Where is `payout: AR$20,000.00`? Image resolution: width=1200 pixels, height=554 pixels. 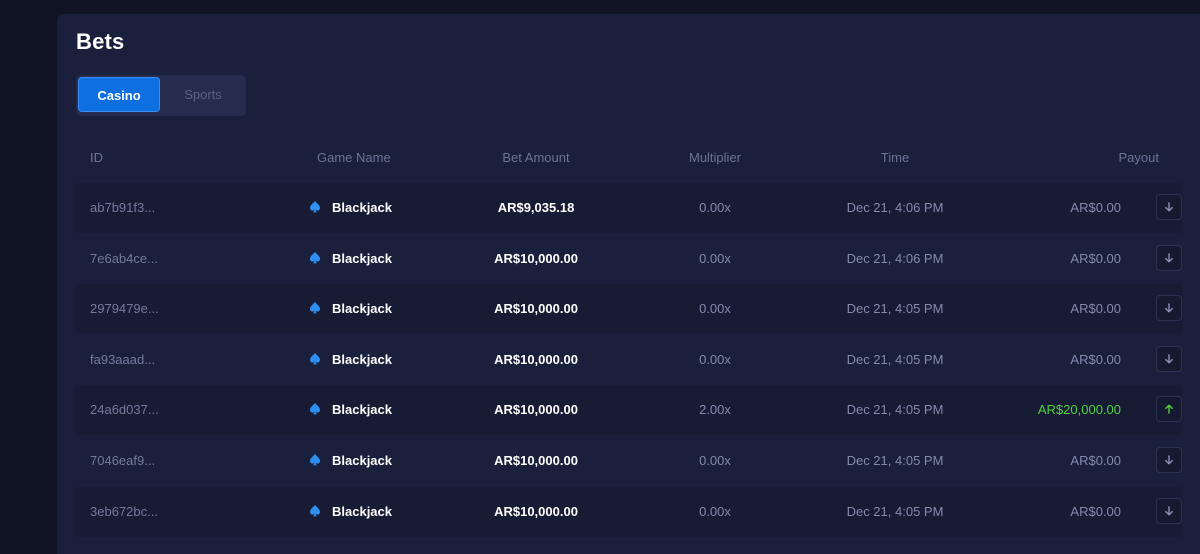
payout: AR$20,000.00 is located at coordinates (1079, 410).